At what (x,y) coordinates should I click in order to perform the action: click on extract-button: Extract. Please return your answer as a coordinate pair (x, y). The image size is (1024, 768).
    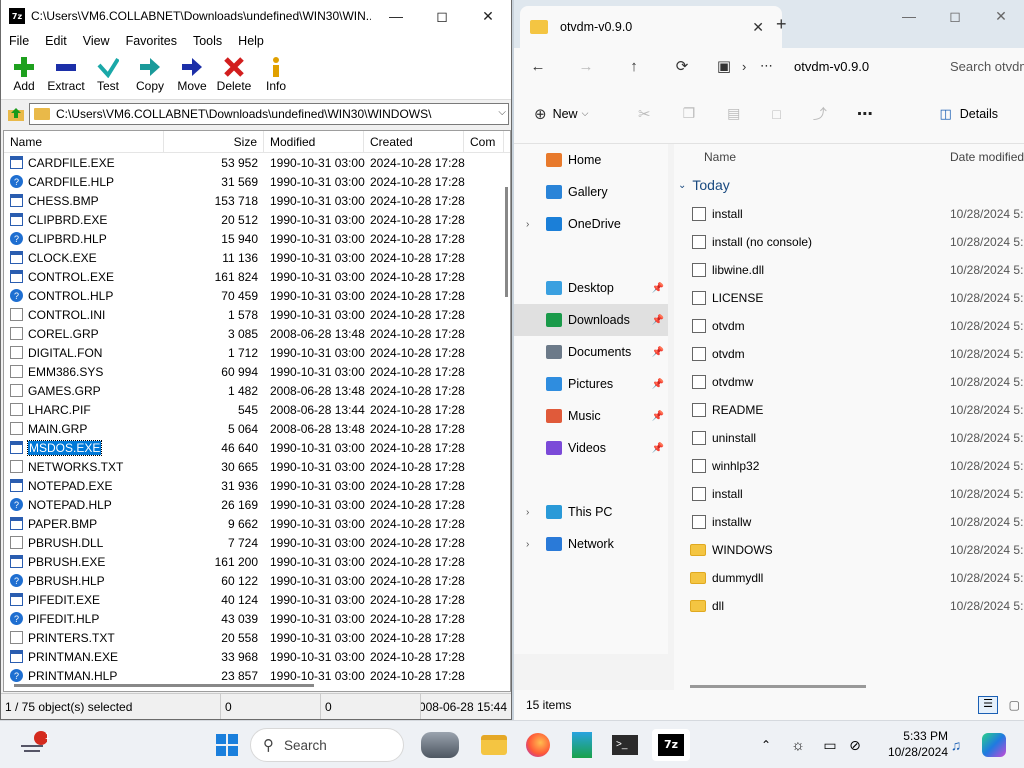
    Looking at the image, I should click on (66, 75).